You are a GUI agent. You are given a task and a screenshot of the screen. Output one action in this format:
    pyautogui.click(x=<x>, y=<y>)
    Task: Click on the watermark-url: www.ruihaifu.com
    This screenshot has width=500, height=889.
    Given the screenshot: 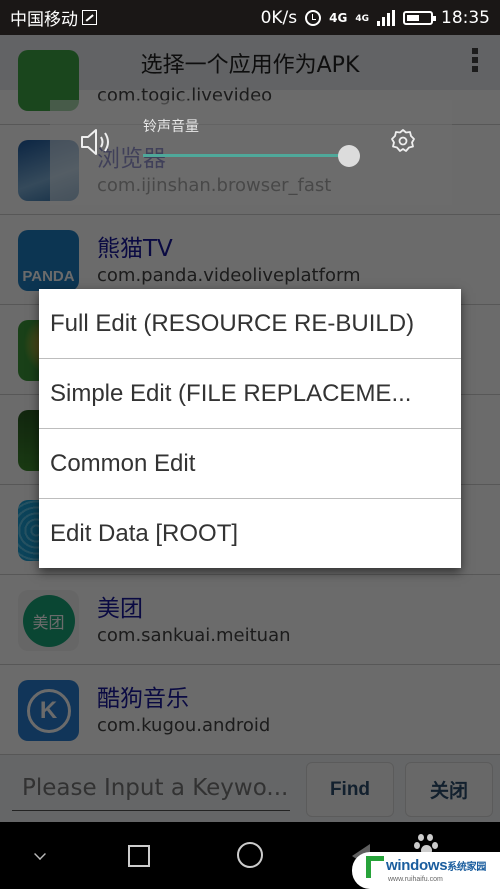 What is the action you would take?
    pyautogui.click(x=415, y=879)
    